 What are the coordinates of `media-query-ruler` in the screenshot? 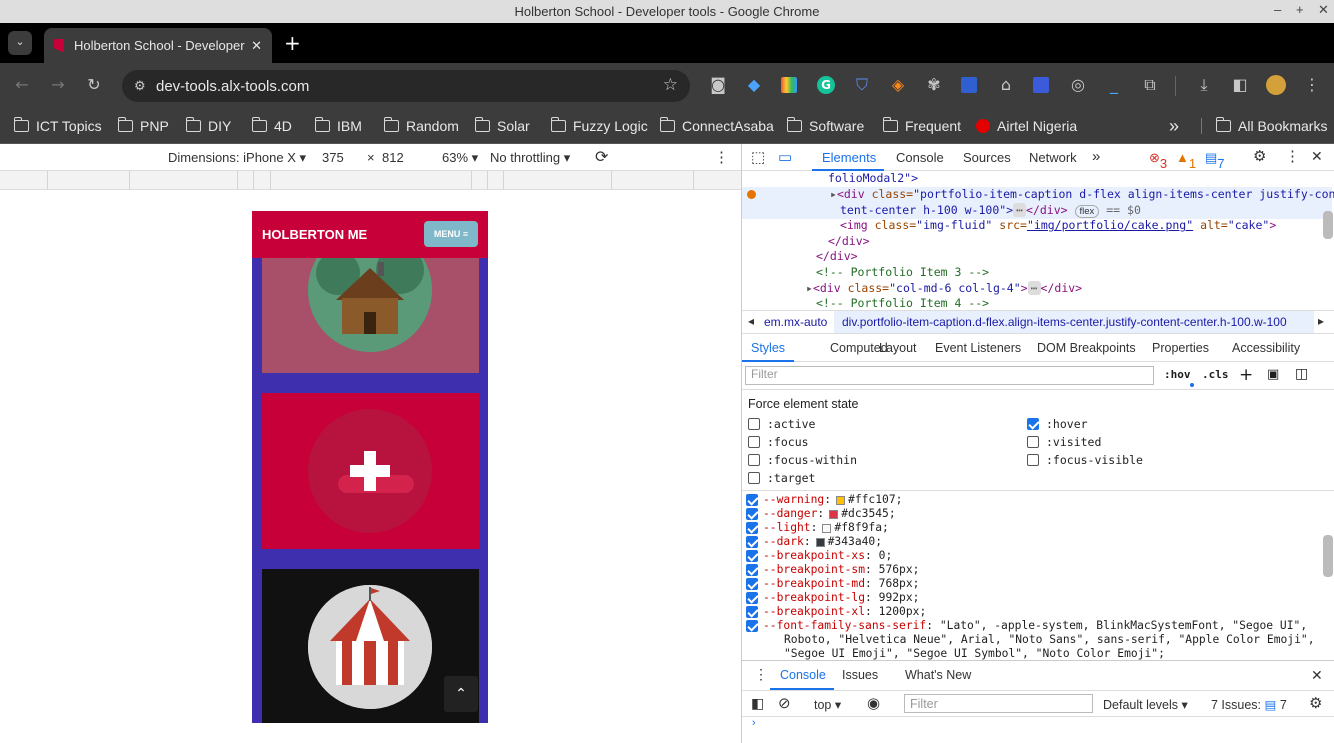 It's located at (370, 180).